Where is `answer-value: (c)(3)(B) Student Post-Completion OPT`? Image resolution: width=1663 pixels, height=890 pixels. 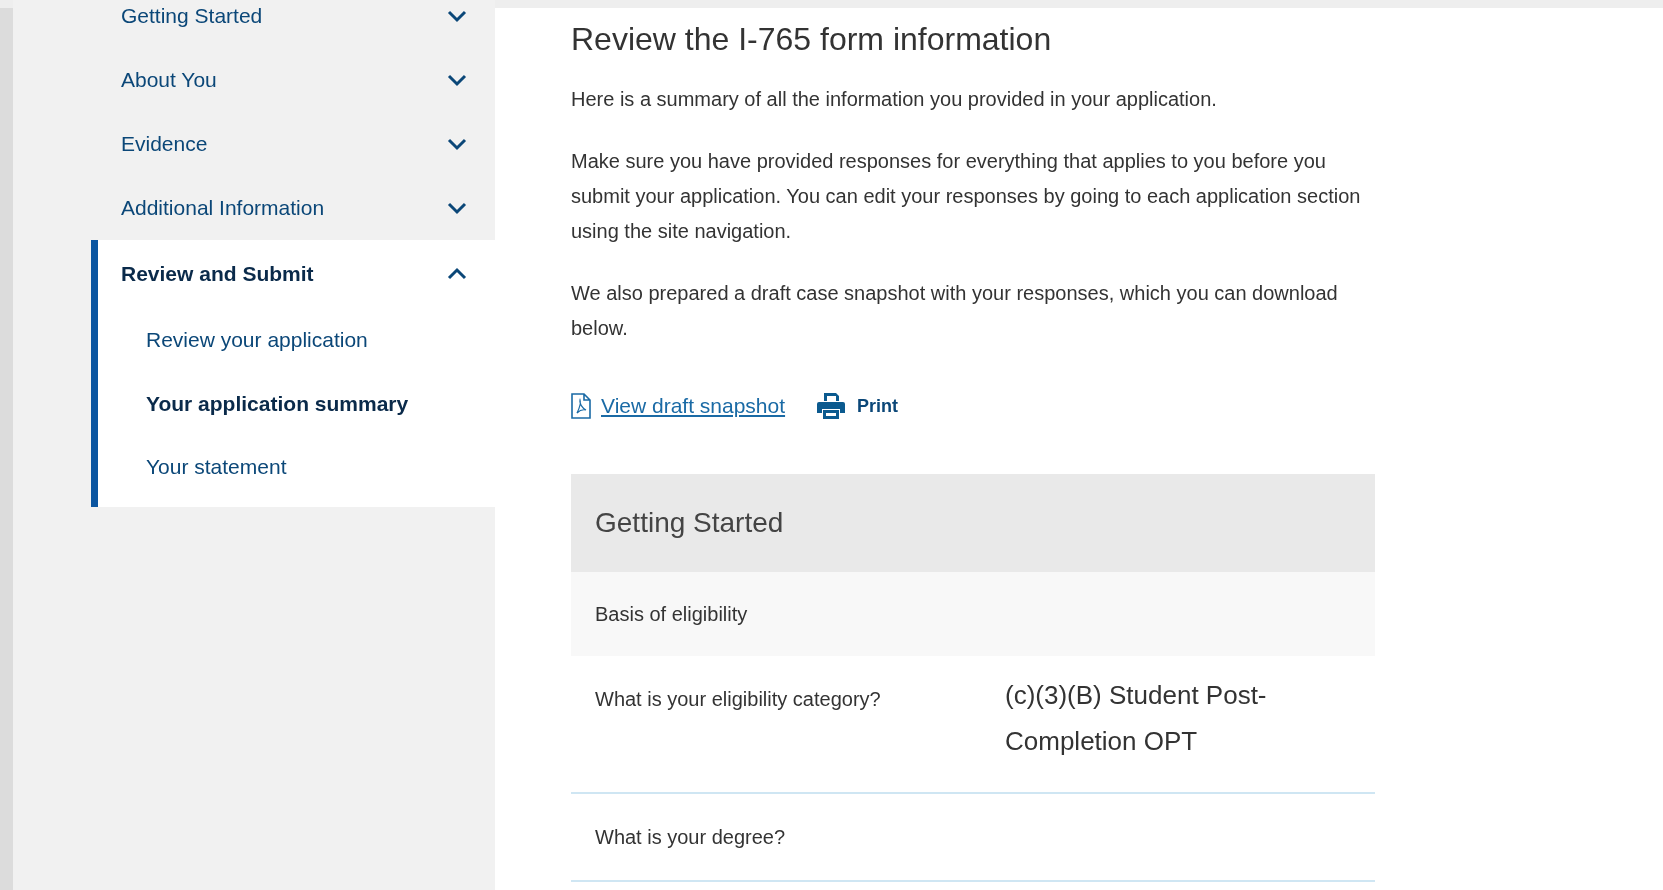 answer-value: (c)(3)(B) Student Post-Completion OPT is located at coordinates (1136, 718).